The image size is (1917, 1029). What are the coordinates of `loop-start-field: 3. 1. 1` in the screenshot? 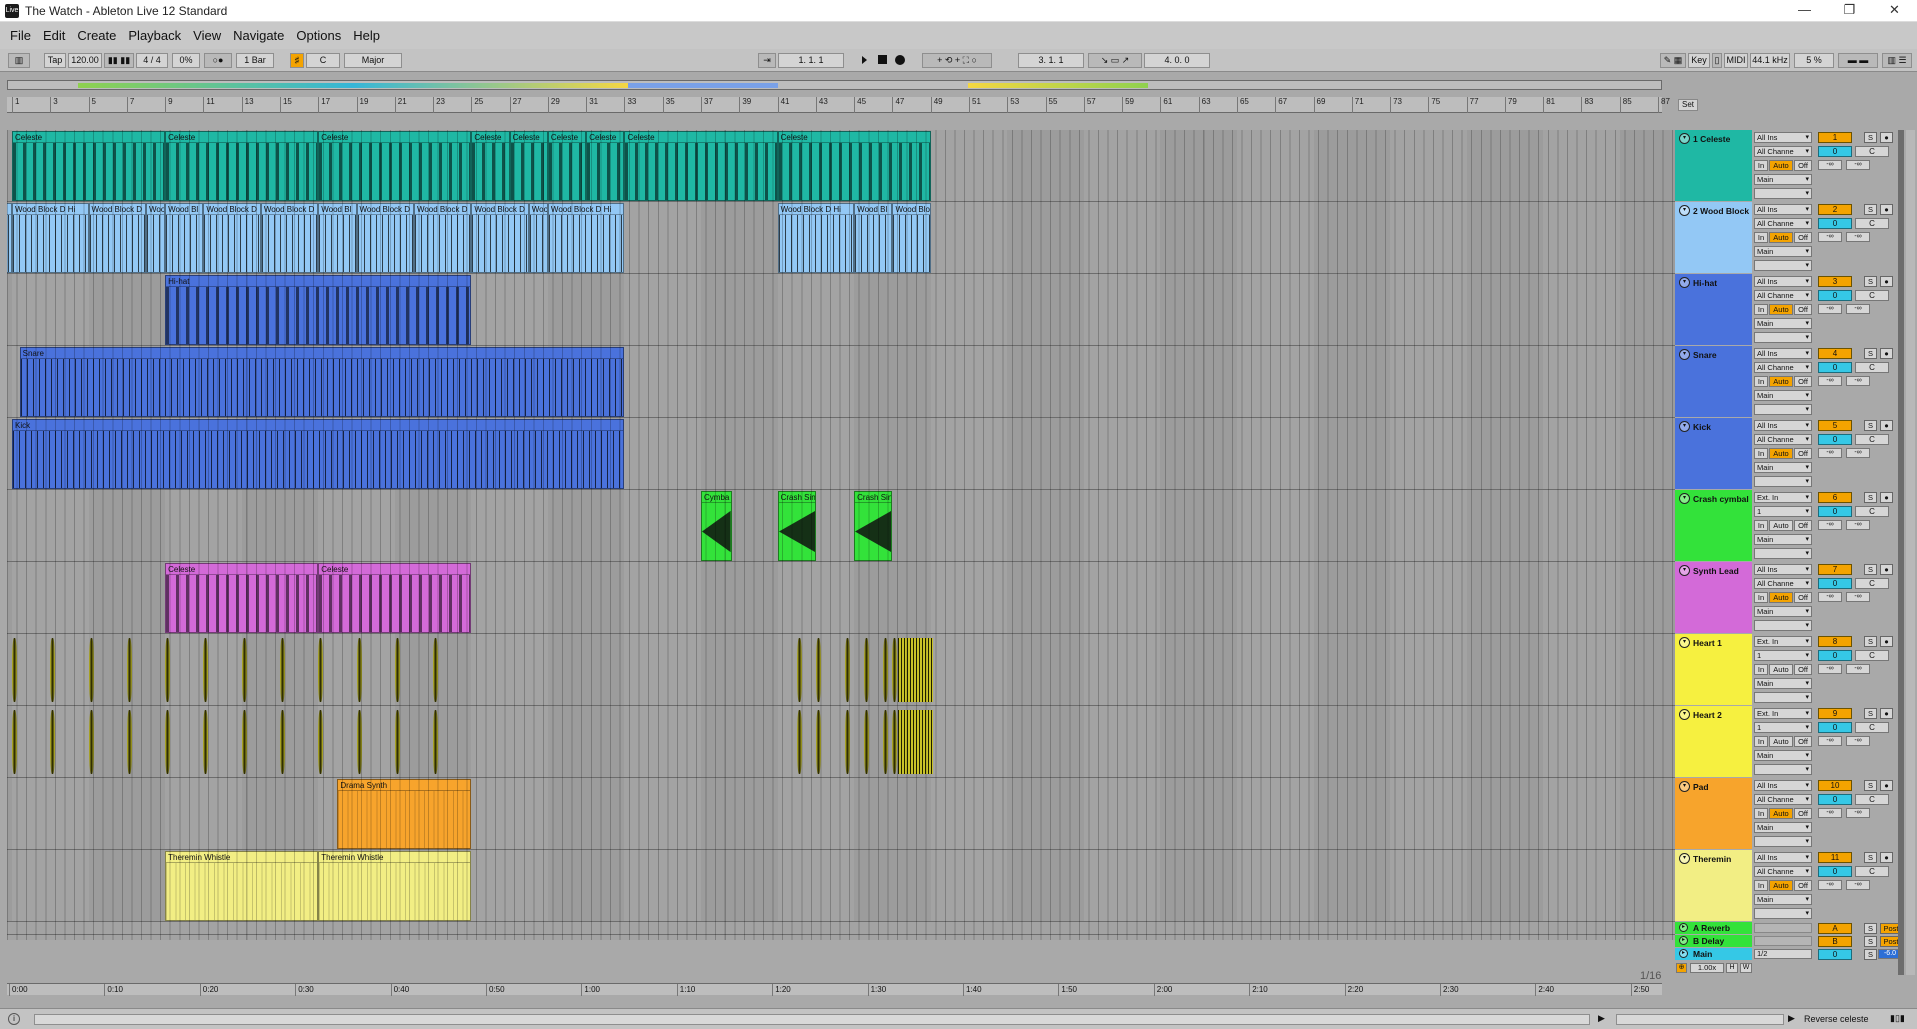 It's located at (1051, 60).